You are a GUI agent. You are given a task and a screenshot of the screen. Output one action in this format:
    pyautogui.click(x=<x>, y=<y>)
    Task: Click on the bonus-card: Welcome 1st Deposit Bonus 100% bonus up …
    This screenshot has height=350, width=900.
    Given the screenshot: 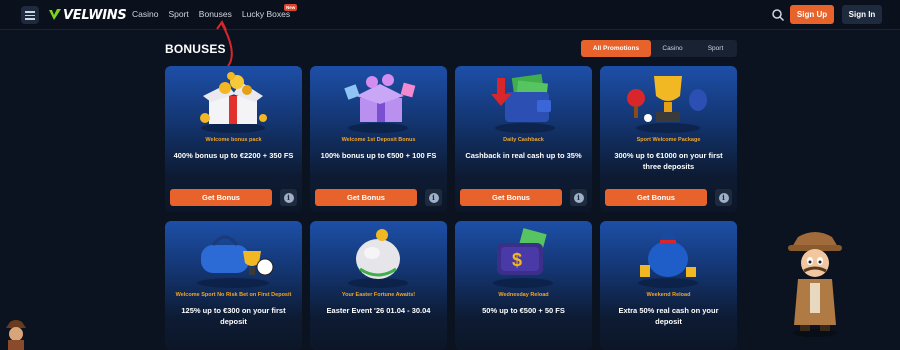 What is the action you would take?
    pyautogui.click(x=378, y=139)
    